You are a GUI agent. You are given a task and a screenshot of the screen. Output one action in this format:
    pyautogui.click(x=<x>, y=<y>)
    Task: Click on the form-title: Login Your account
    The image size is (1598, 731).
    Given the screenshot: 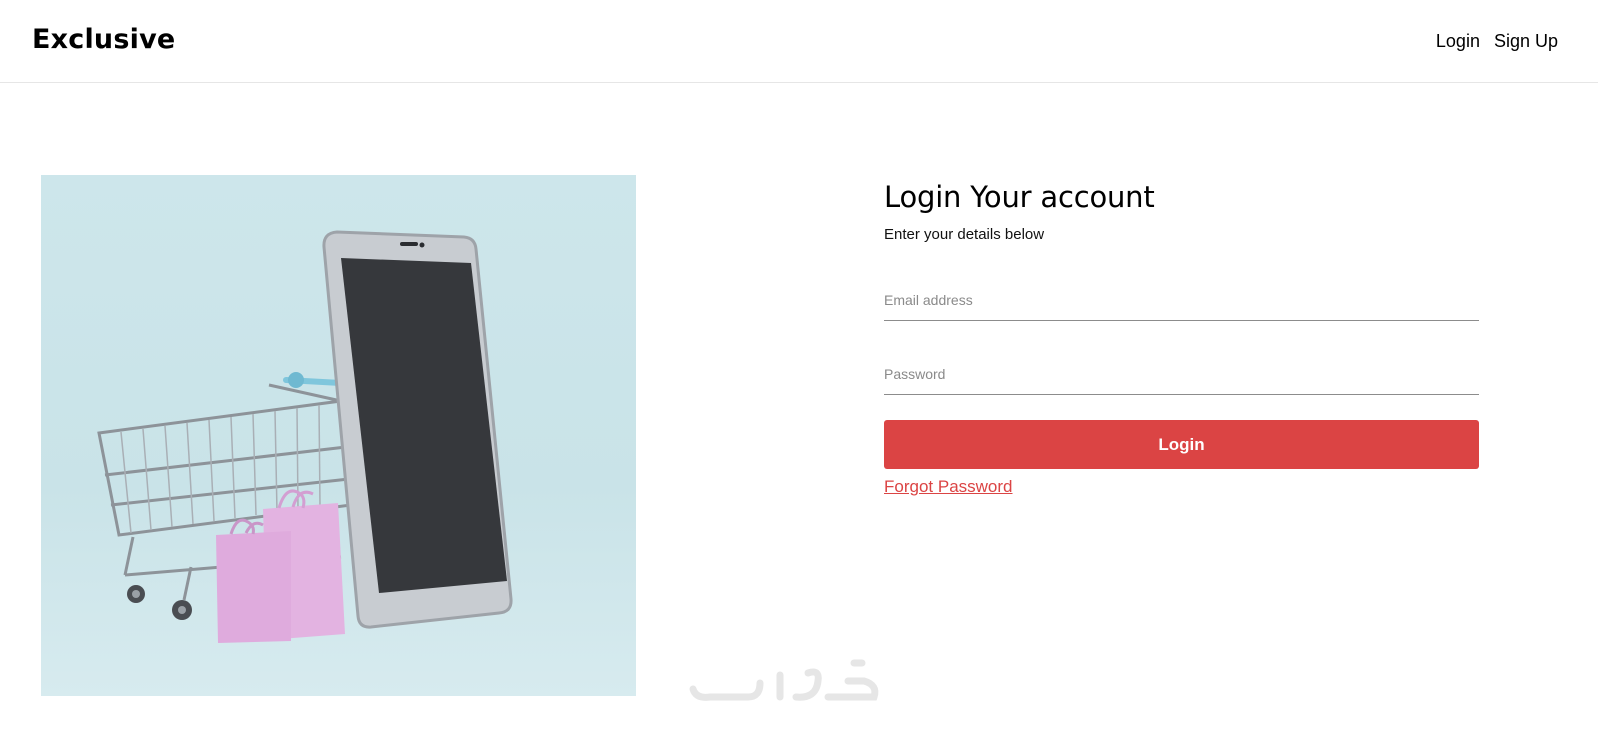 What is the action you would take?
    pyautogui.click(x=1019, y=197)
    